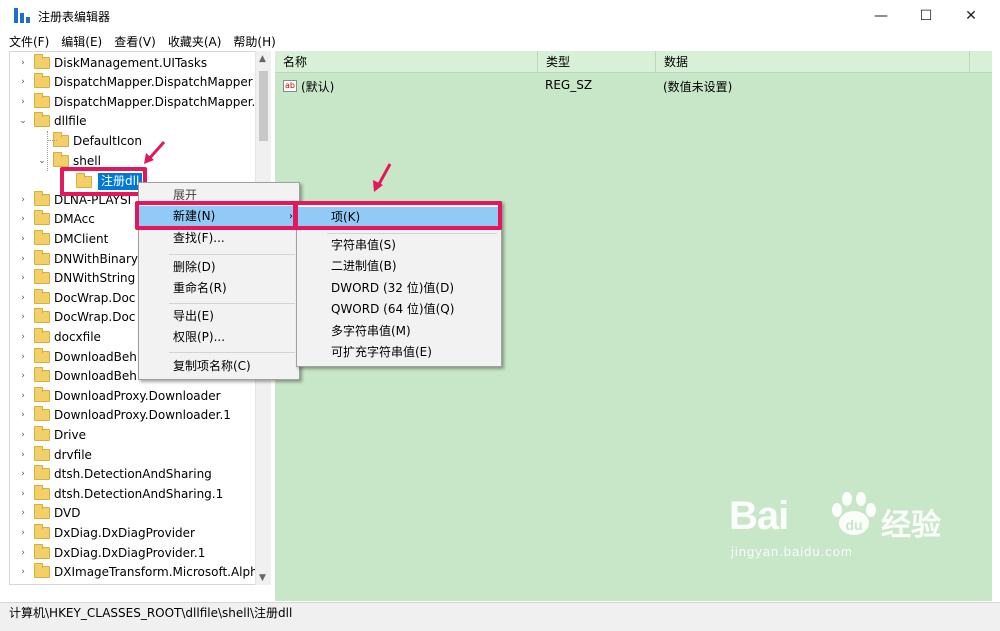  What do you see at coordinates (759, 516) in the screenshot?
I see `watermark-bai: Bai` at bounding box center [759, 516].